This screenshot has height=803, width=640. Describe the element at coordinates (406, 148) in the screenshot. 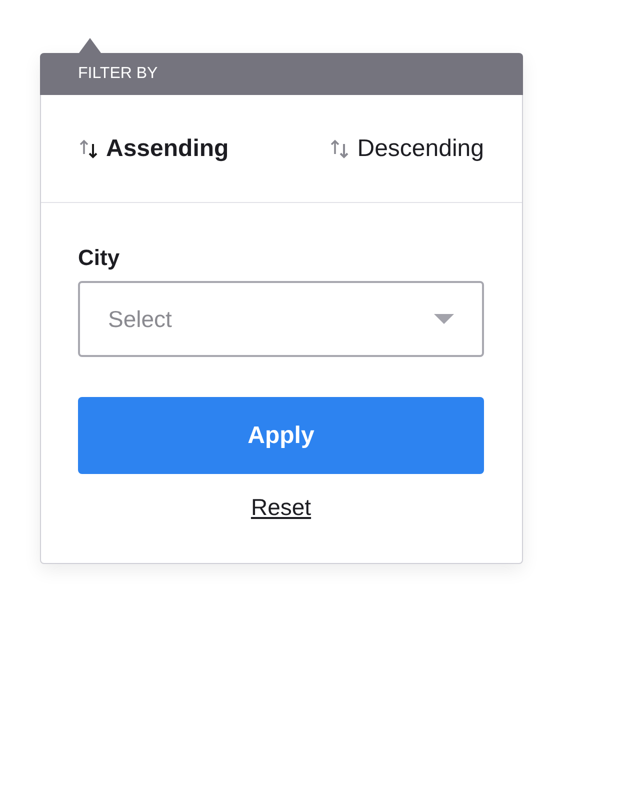

I see `sort-option: Descending` at that location.